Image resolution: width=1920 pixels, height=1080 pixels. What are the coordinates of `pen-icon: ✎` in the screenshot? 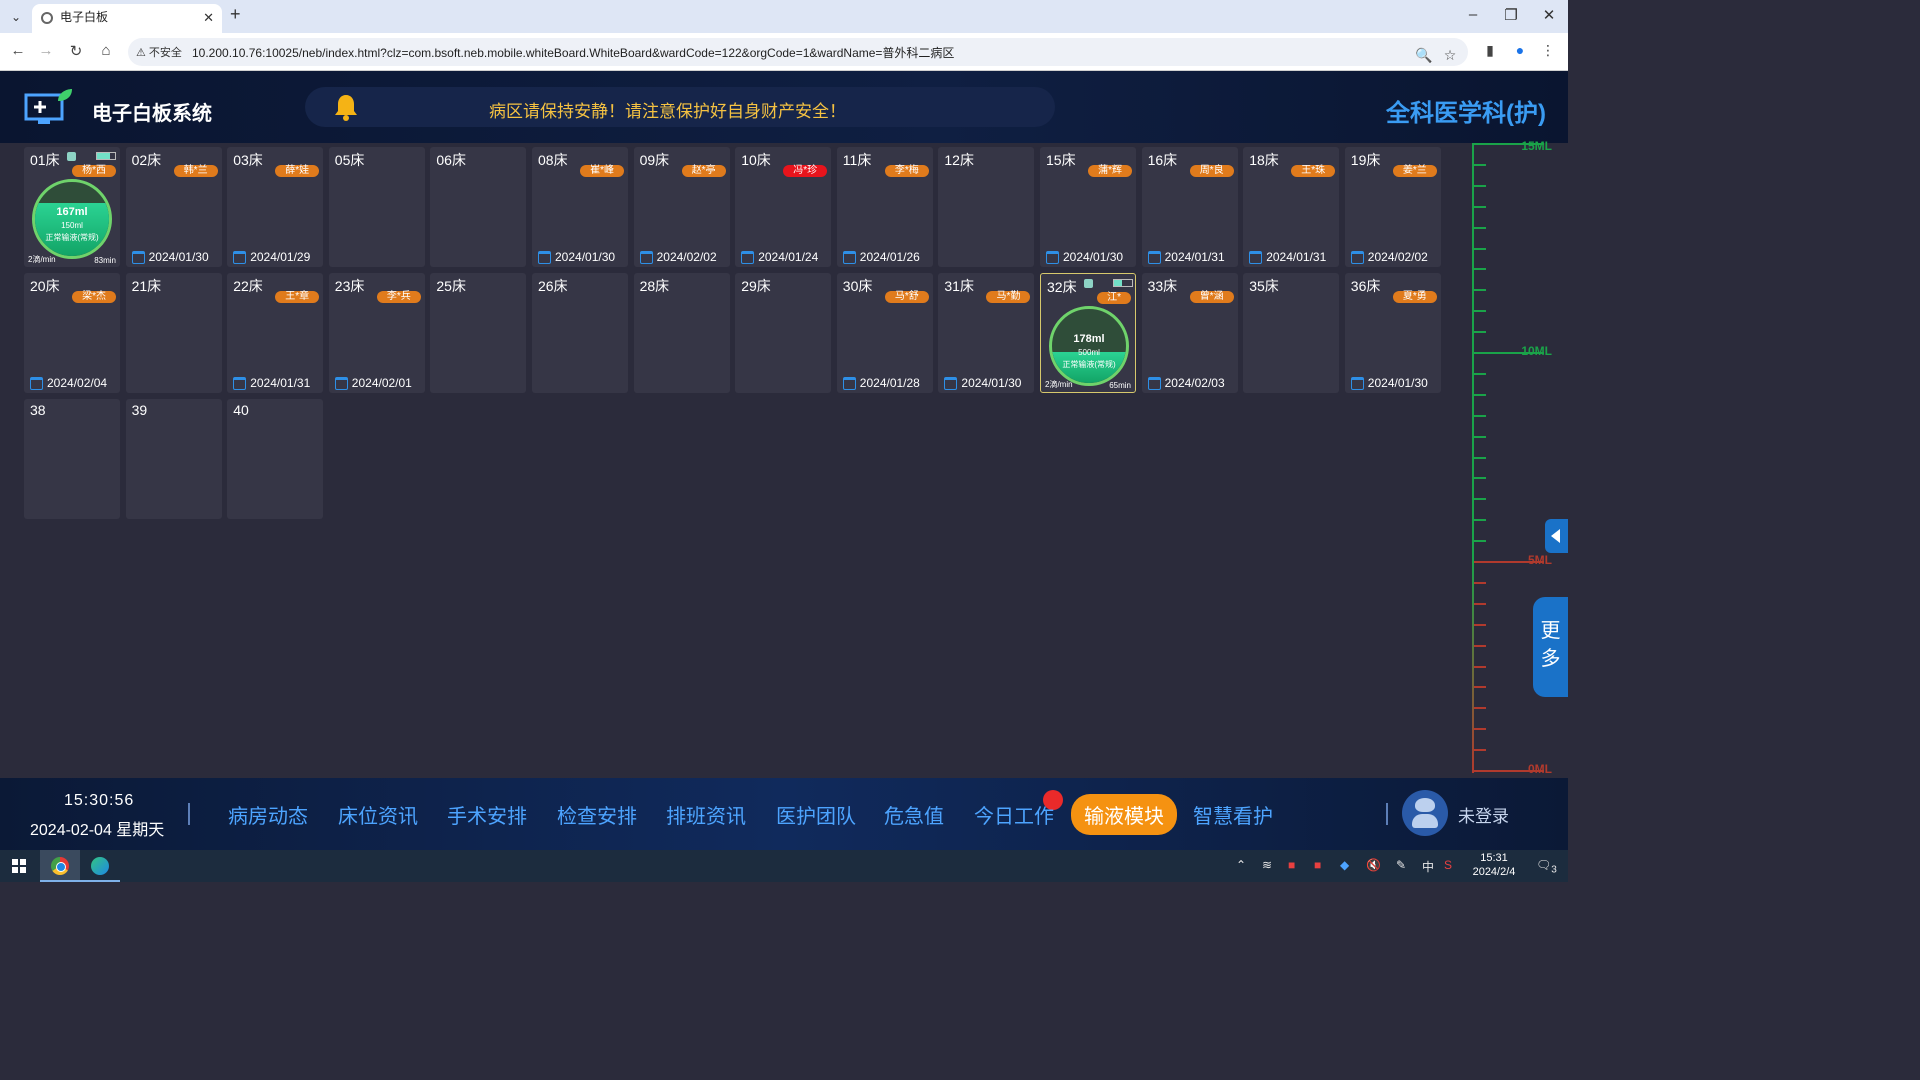 It's located at (1401, 865).